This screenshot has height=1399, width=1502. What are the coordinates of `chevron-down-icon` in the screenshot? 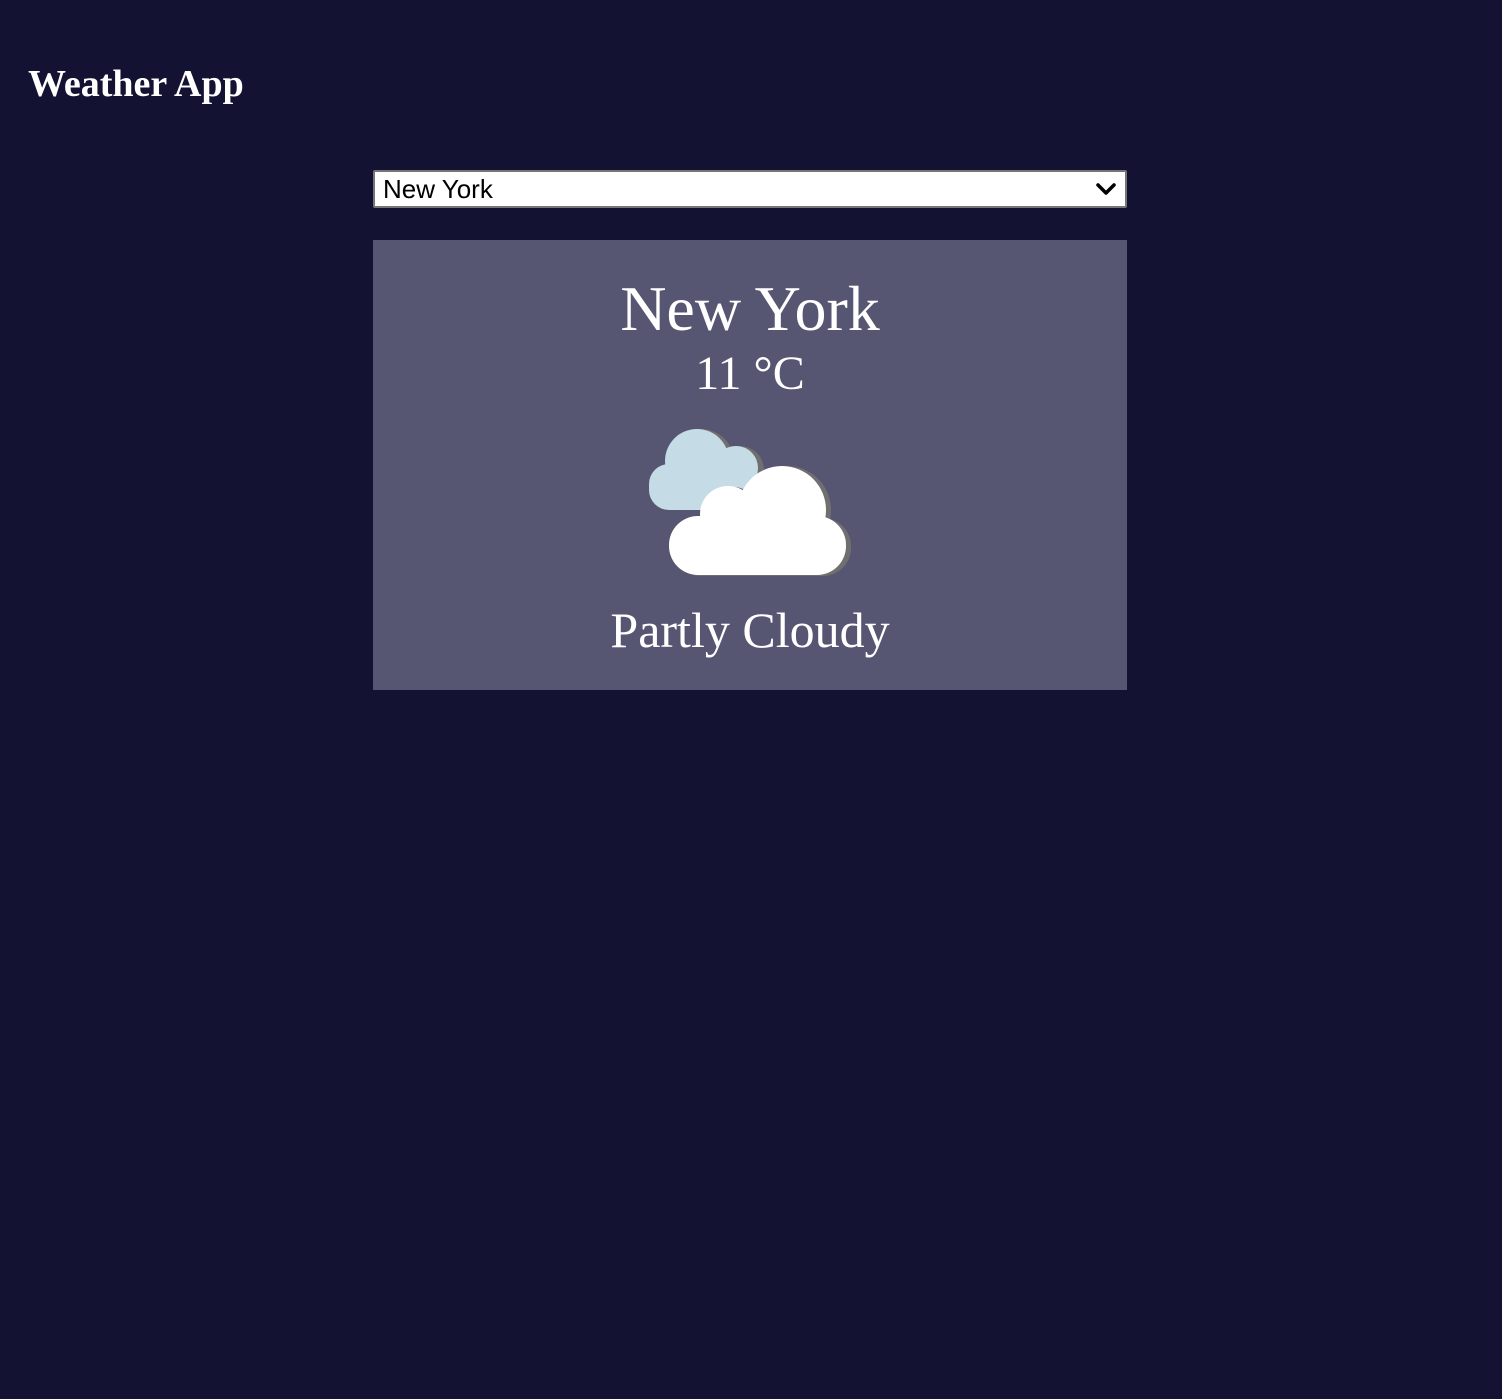 It's located at (1106, 189).